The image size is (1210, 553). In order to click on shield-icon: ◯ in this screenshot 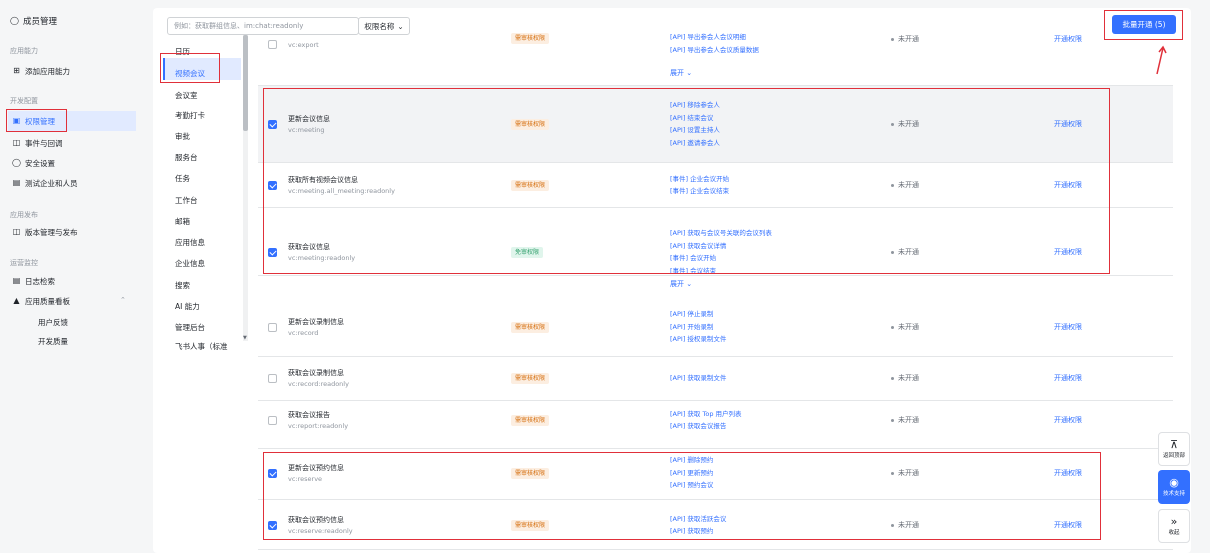, I will do `click(16, 162)`.